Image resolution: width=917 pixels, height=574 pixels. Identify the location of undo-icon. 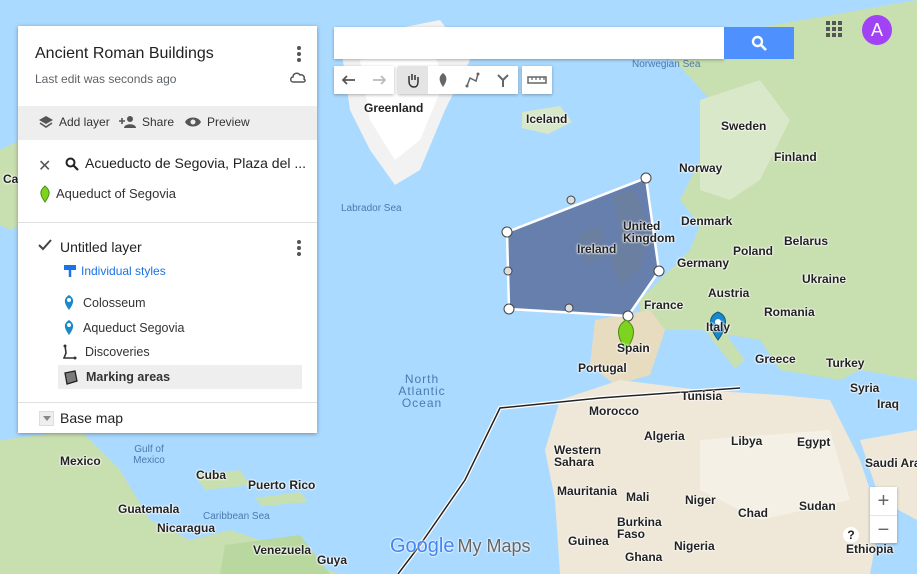
(349, 80).